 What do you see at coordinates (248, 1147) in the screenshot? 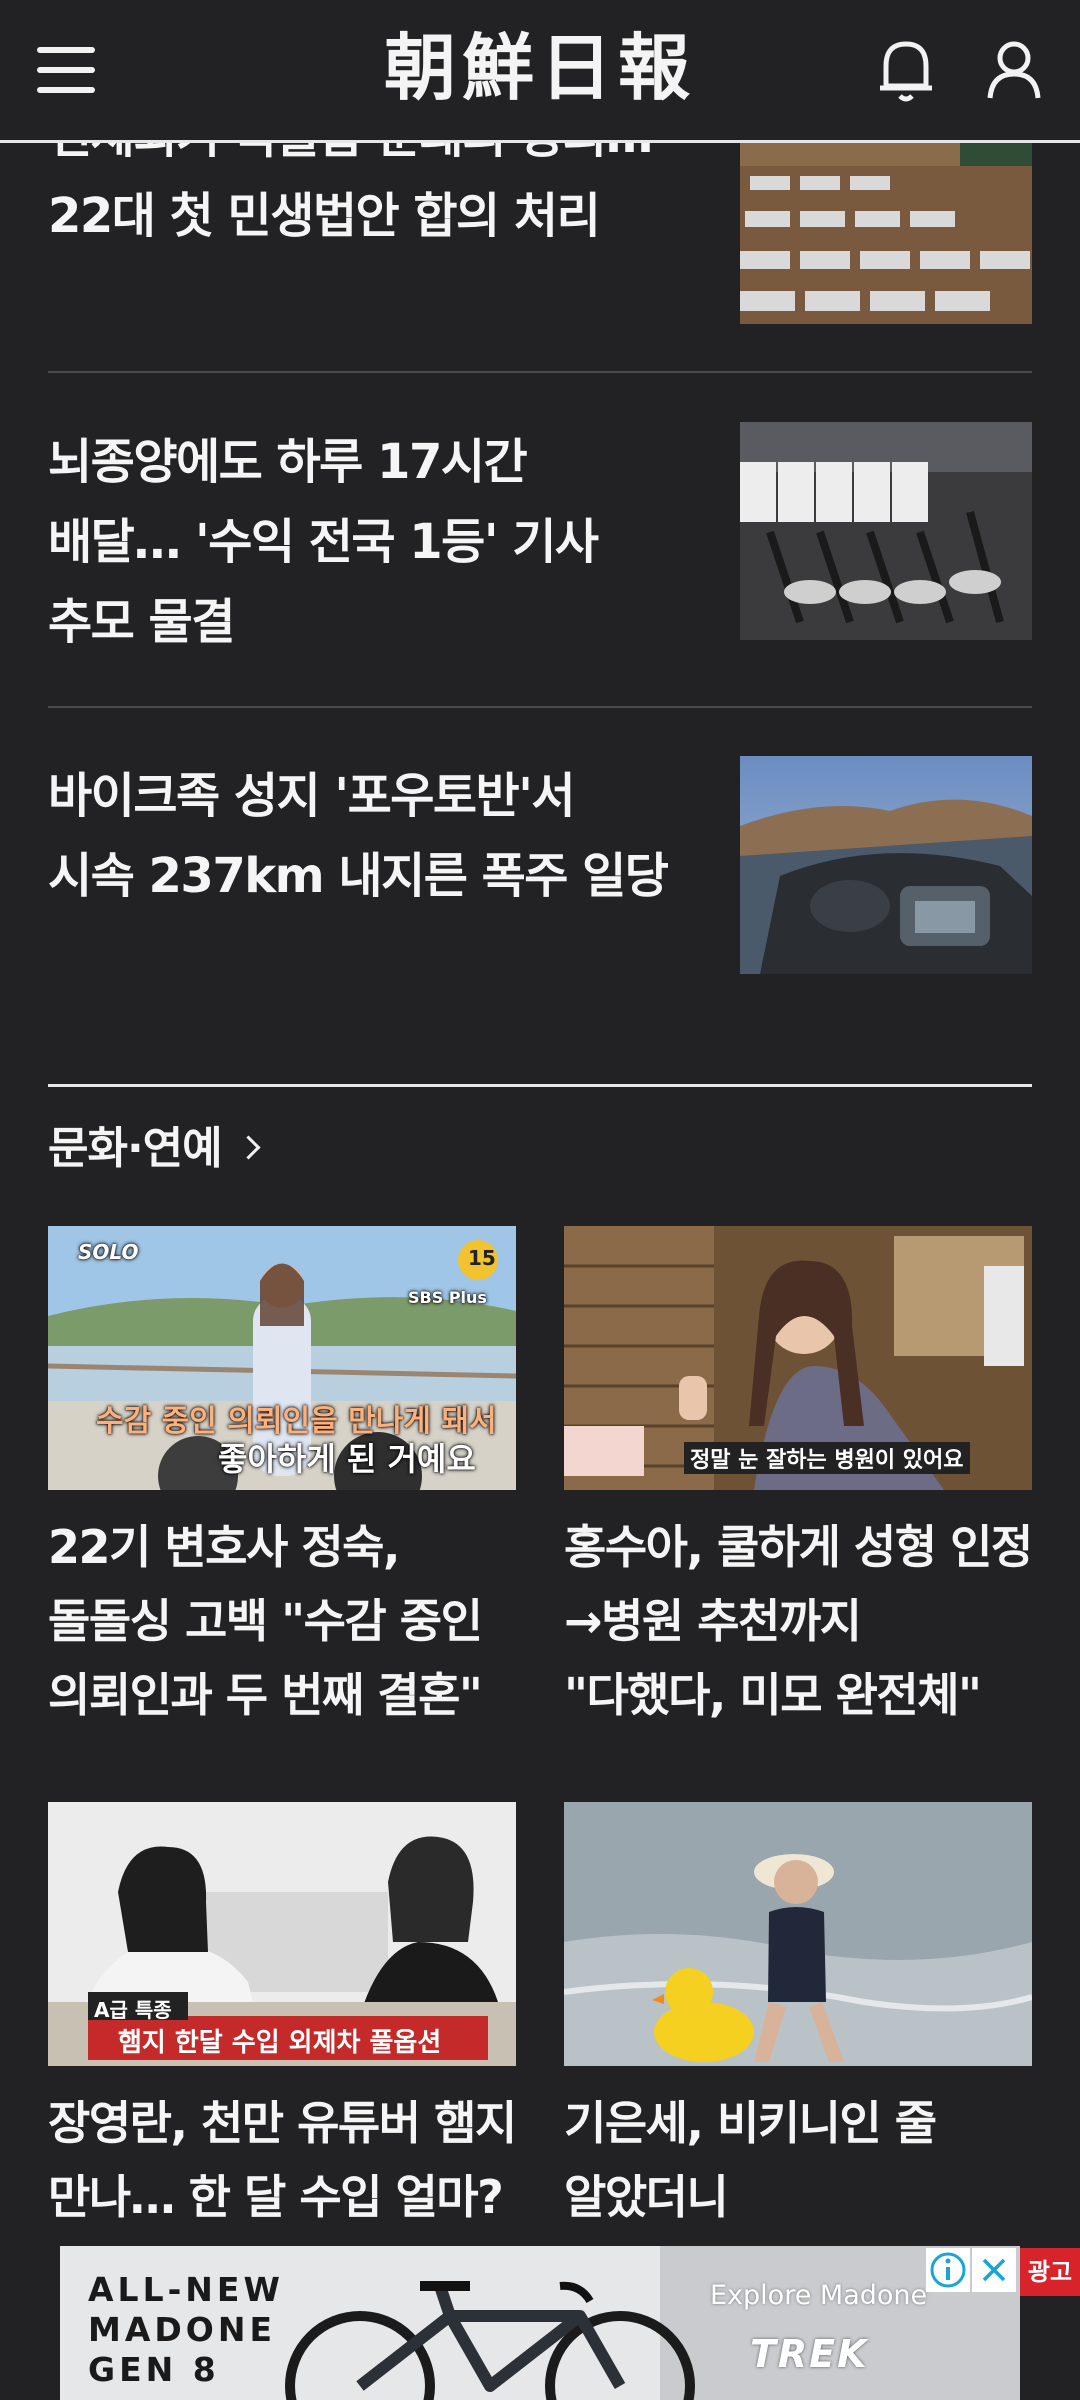
I see `chevron-right-icon` at bounding box center [248, 1147].